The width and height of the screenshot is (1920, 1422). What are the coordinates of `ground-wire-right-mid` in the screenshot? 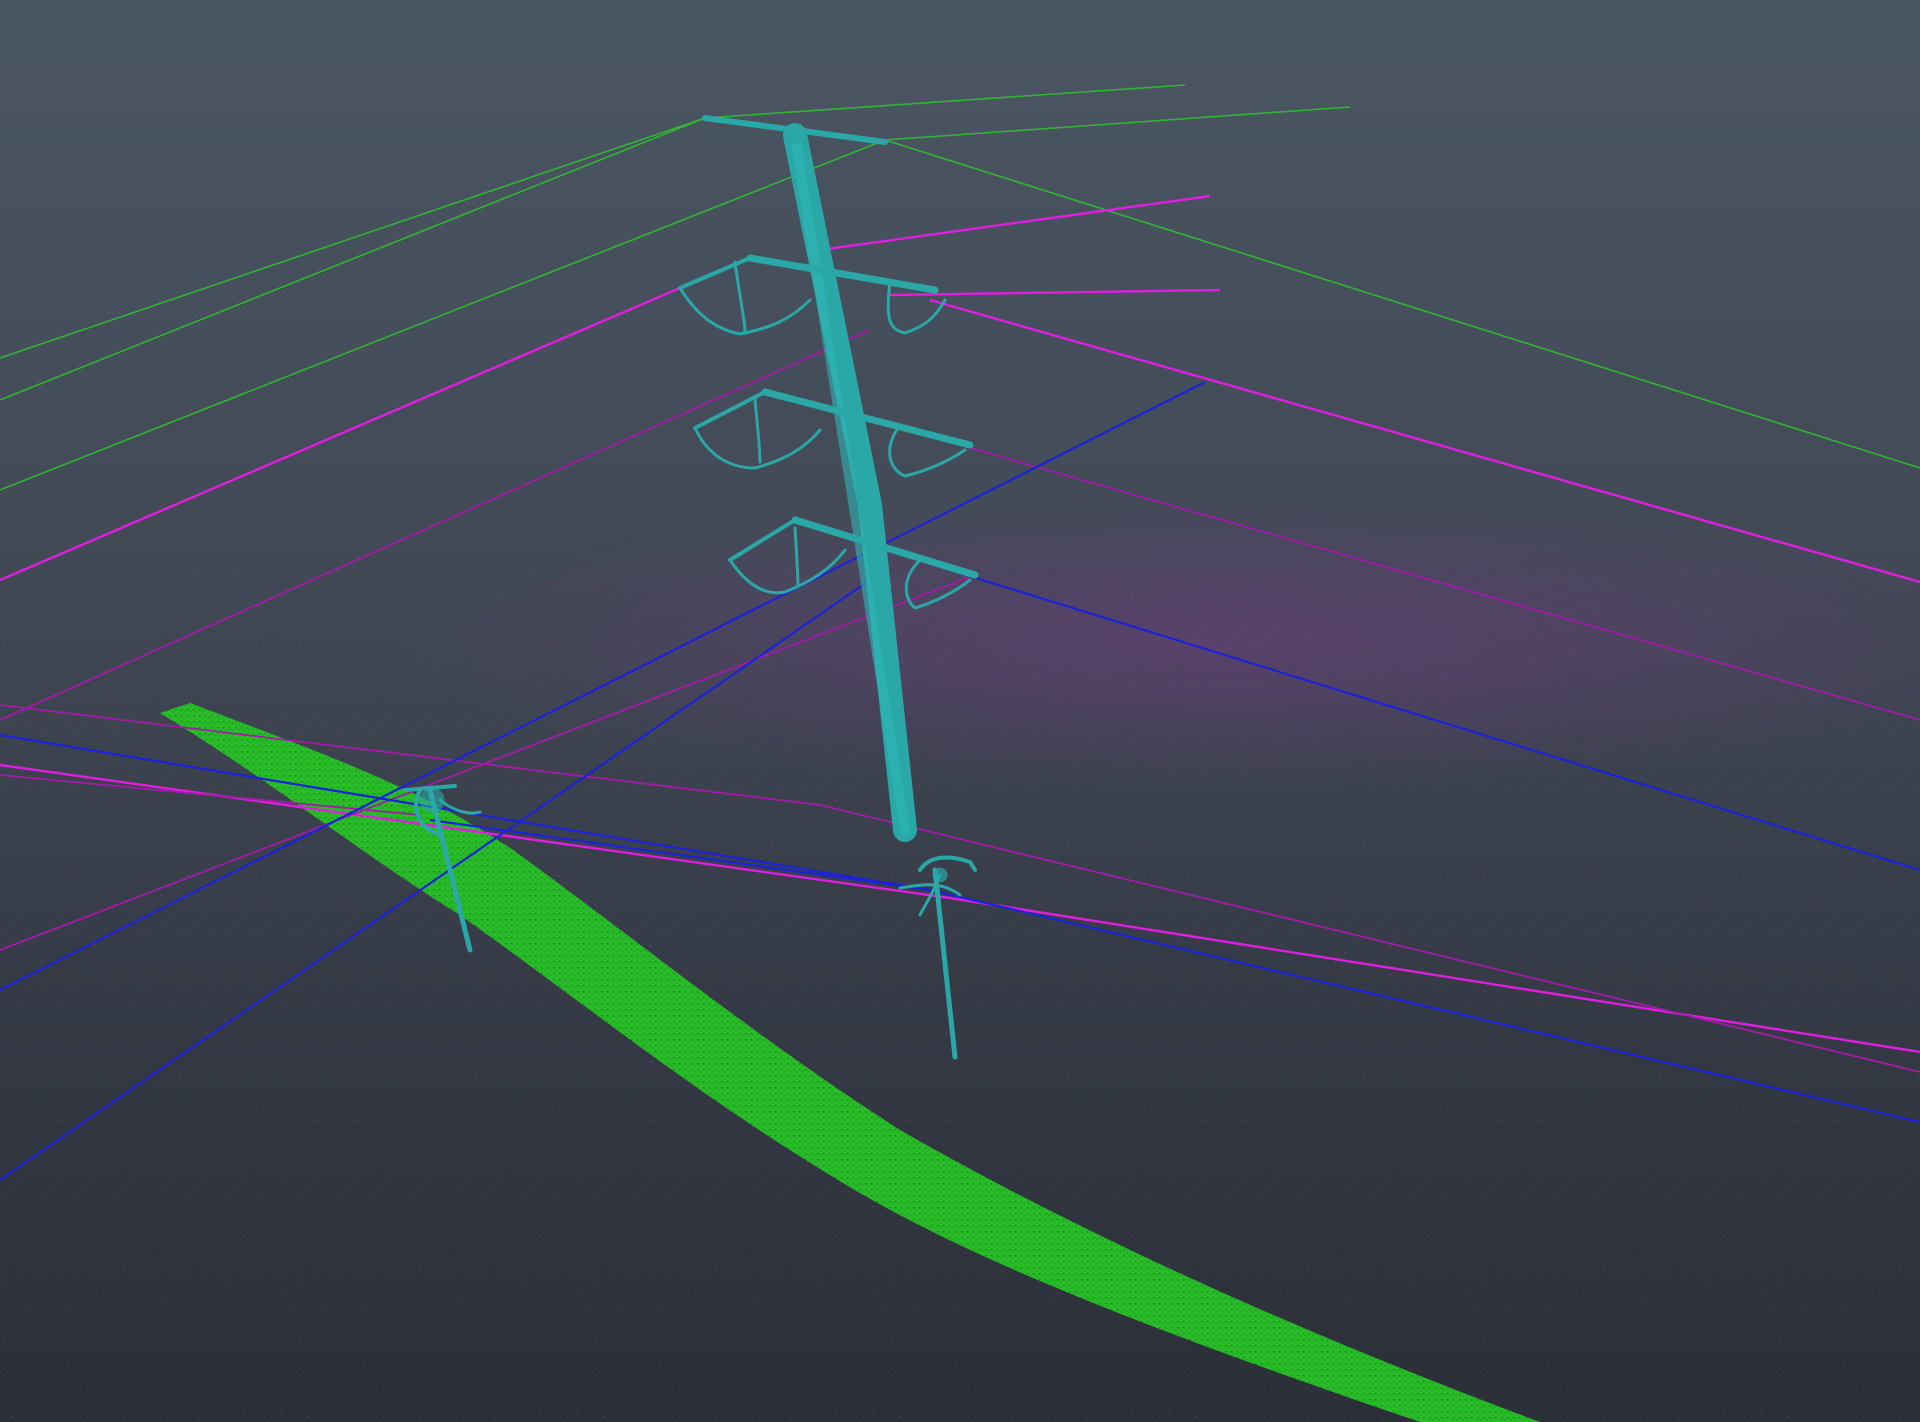 It's located at (1117, 123).